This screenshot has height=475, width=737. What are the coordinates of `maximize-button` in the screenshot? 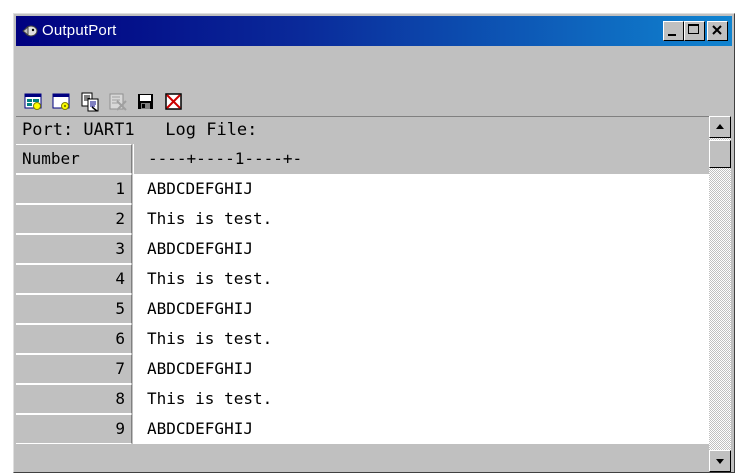 It's located at (694, 31).